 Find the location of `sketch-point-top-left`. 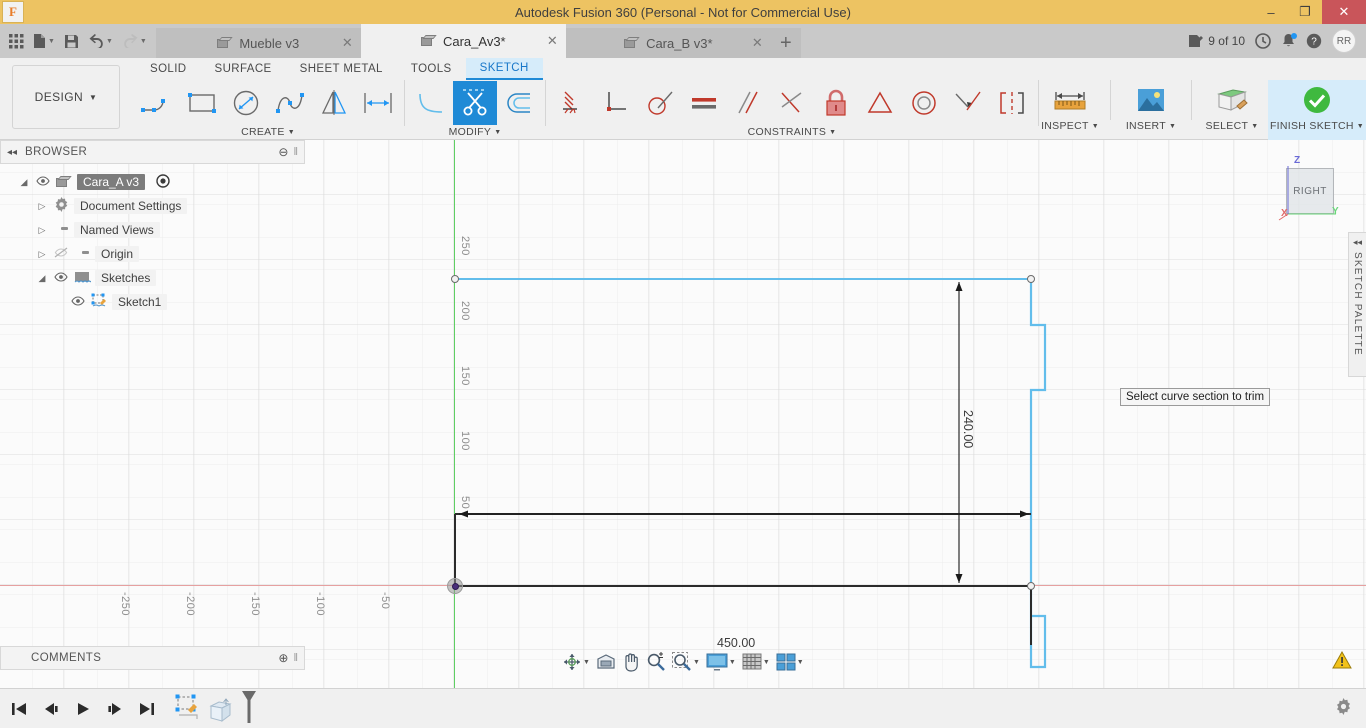

sketch-point-top-left is located at coordinates (455, 279).